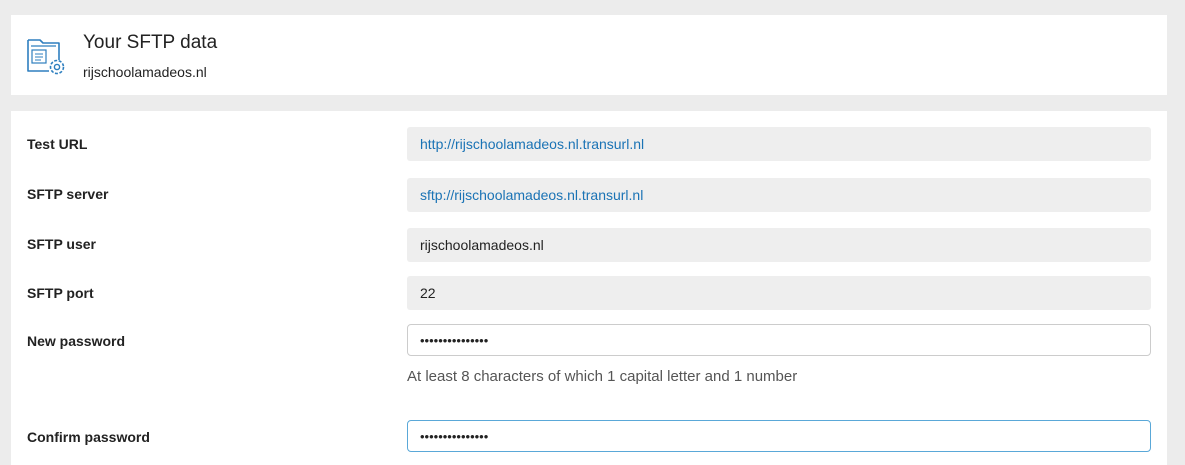 This screenshot has height=465, width=1185. I want to click on test-url-link: http://rijschoolamadeos.nl.transurl.nl, so click(779, 144).